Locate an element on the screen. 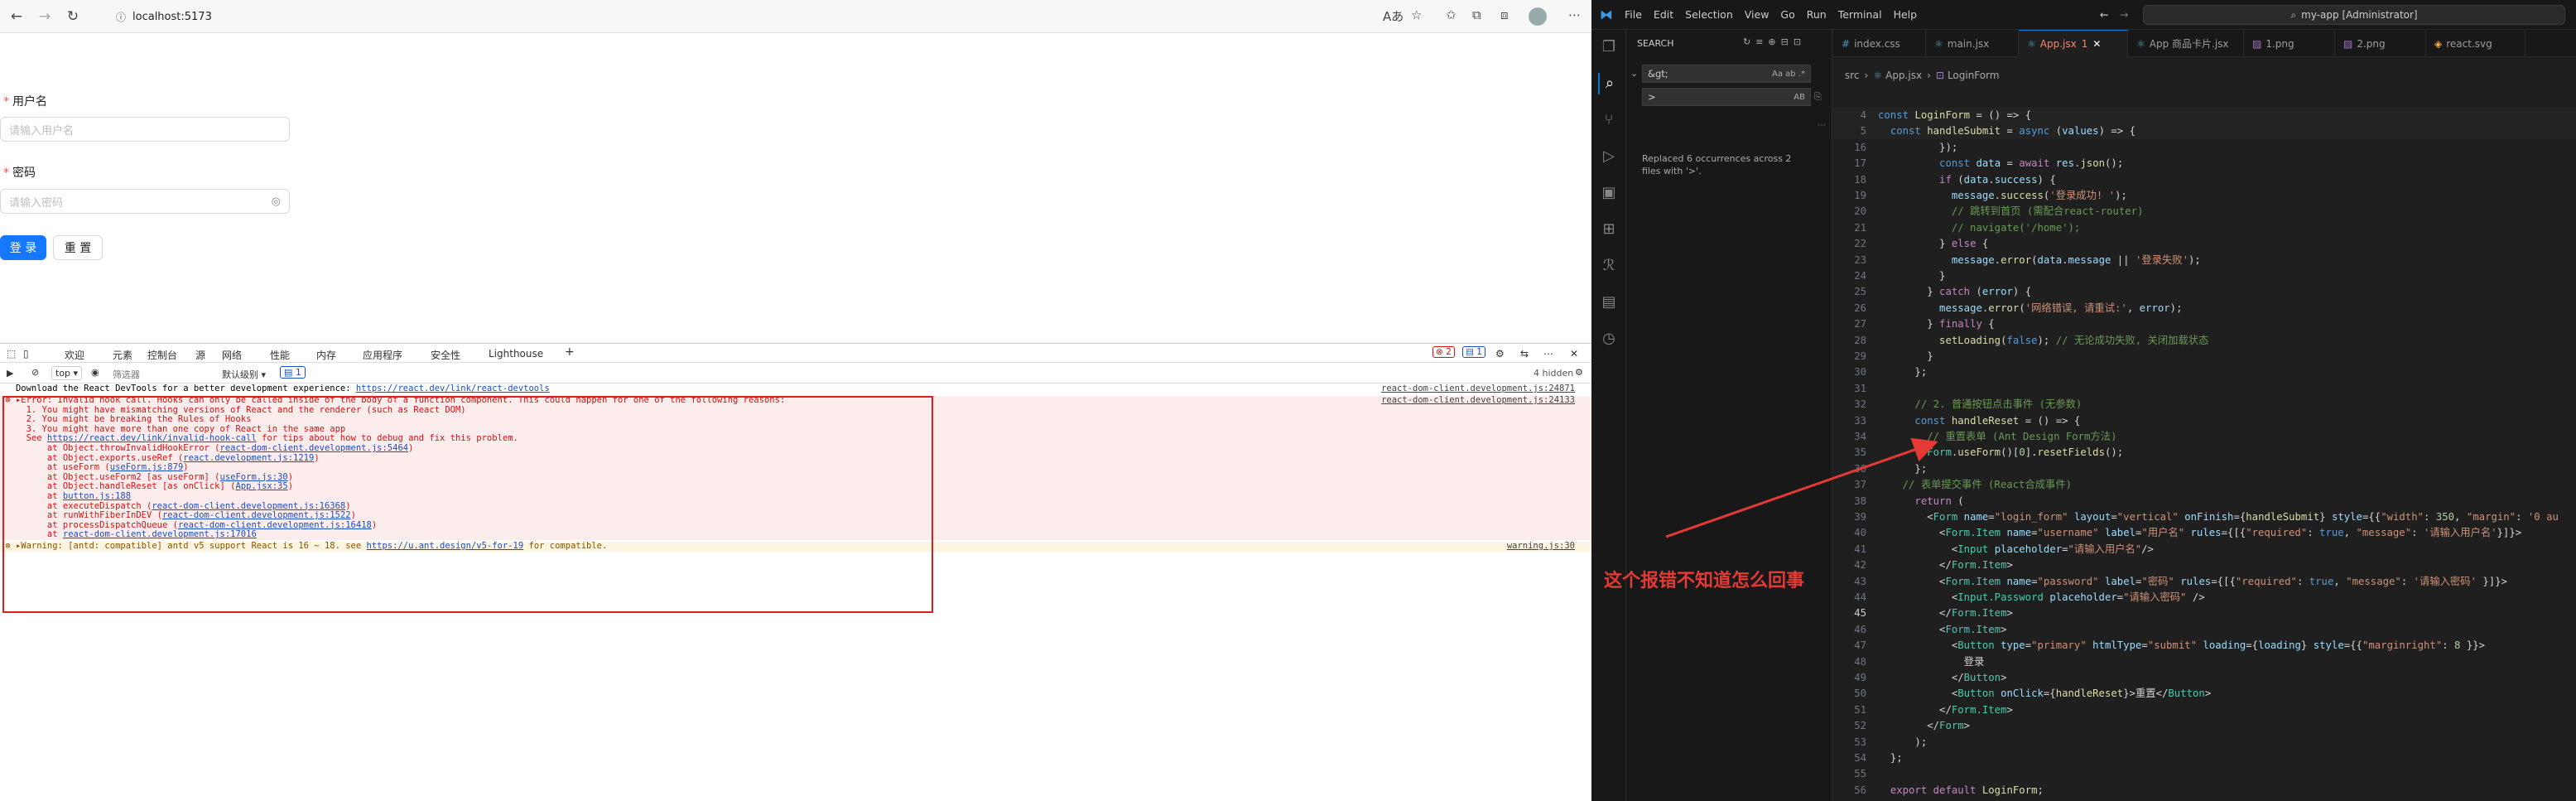 This screenshot has height=801, width=2576. annotation-text: 这个报错不知道怎么回事 is located at coordinates (1704, 581).